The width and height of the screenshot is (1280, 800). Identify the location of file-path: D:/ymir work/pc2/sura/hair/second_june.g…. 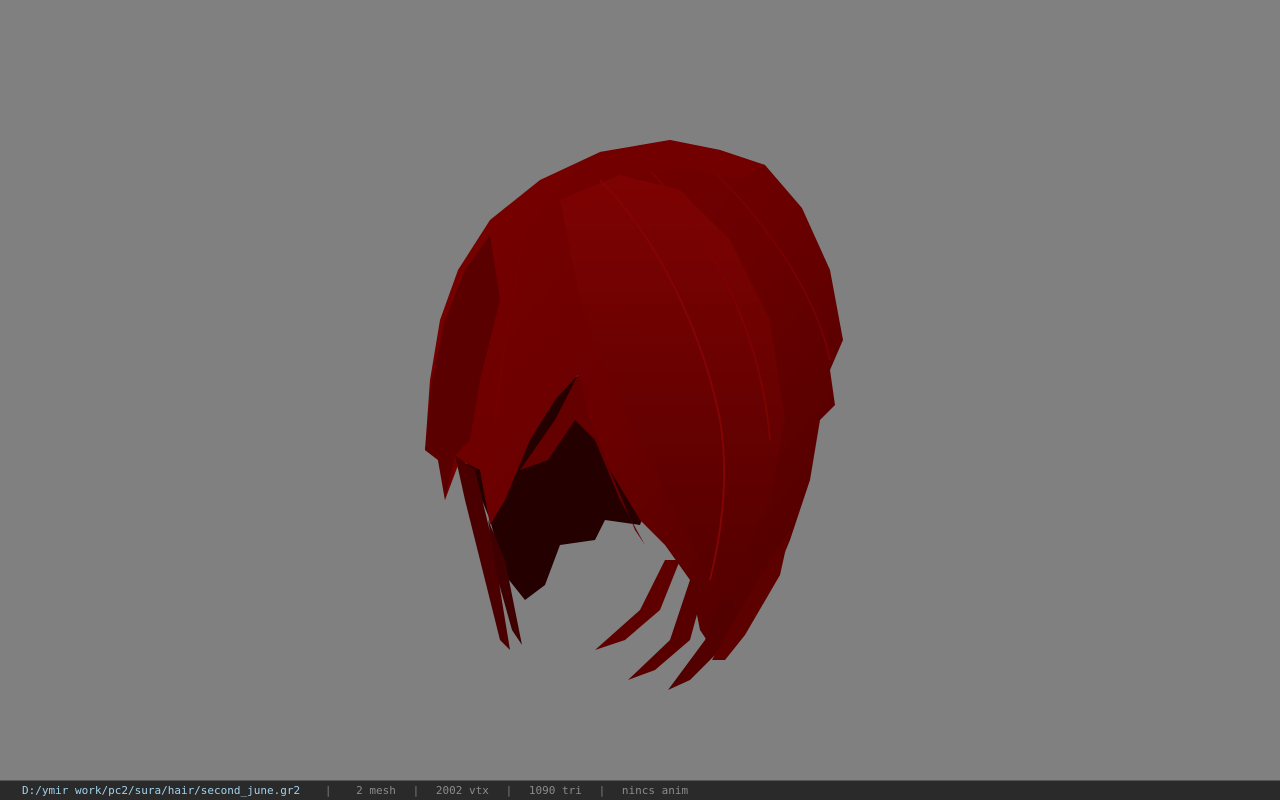
(161, 790).